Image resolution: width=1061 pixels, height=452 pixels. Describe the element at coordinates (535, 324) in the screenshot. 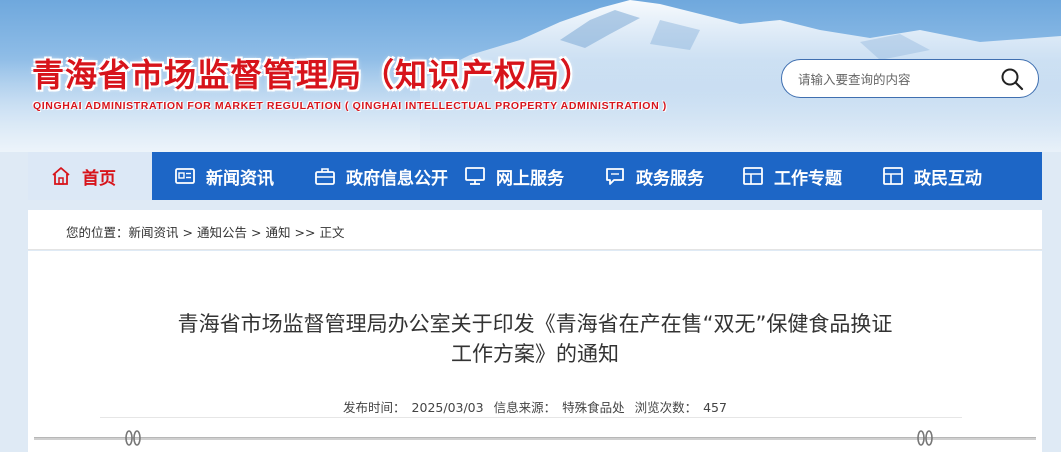

I see `article-title-line1: 青海省市场监督管理局办公室关于印发《青海省在产在售“双无”保健食品换证` at that location.